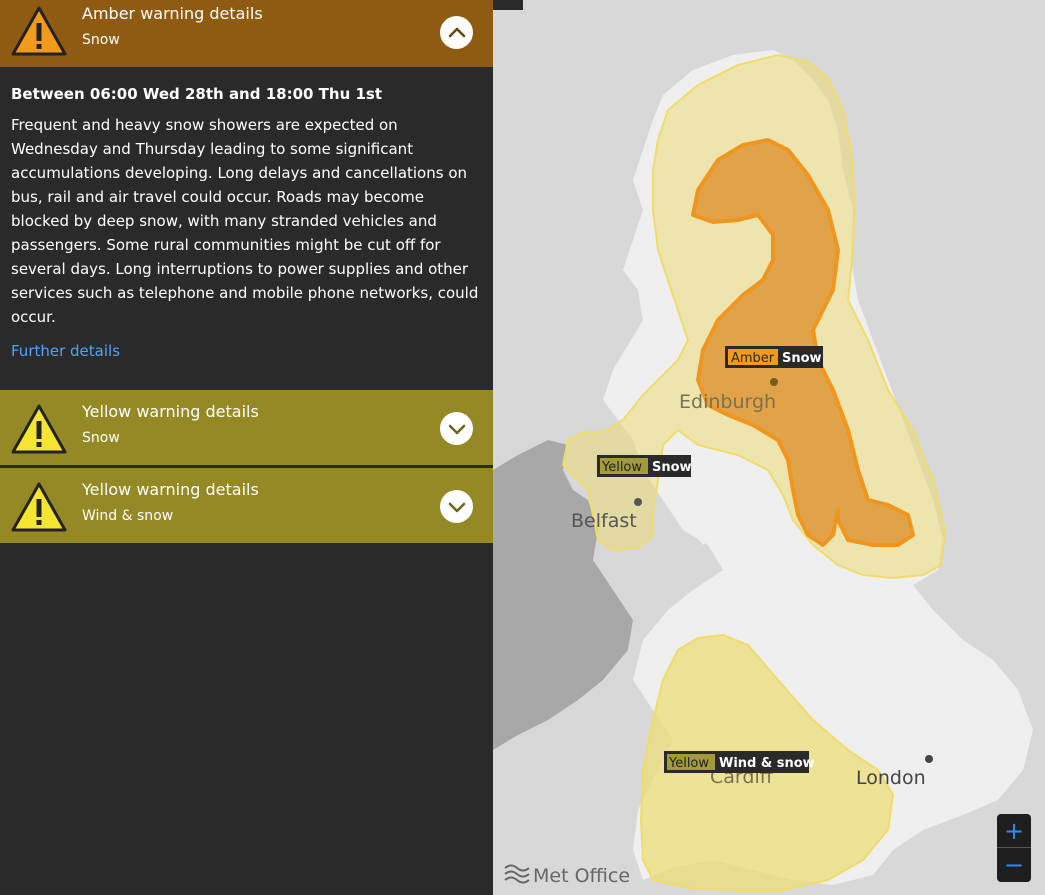  I want to click on london-marker, so click(929, 759).